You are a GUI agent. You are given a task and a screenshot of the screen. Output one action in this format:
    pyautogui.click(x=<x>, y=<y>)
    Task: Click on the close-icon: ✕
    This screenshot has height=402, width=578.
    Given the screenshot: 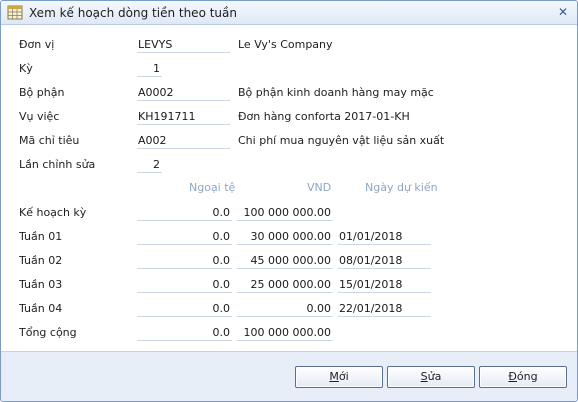 What is the action you would take?
    pyautogui.click(x=563, y=12)
    